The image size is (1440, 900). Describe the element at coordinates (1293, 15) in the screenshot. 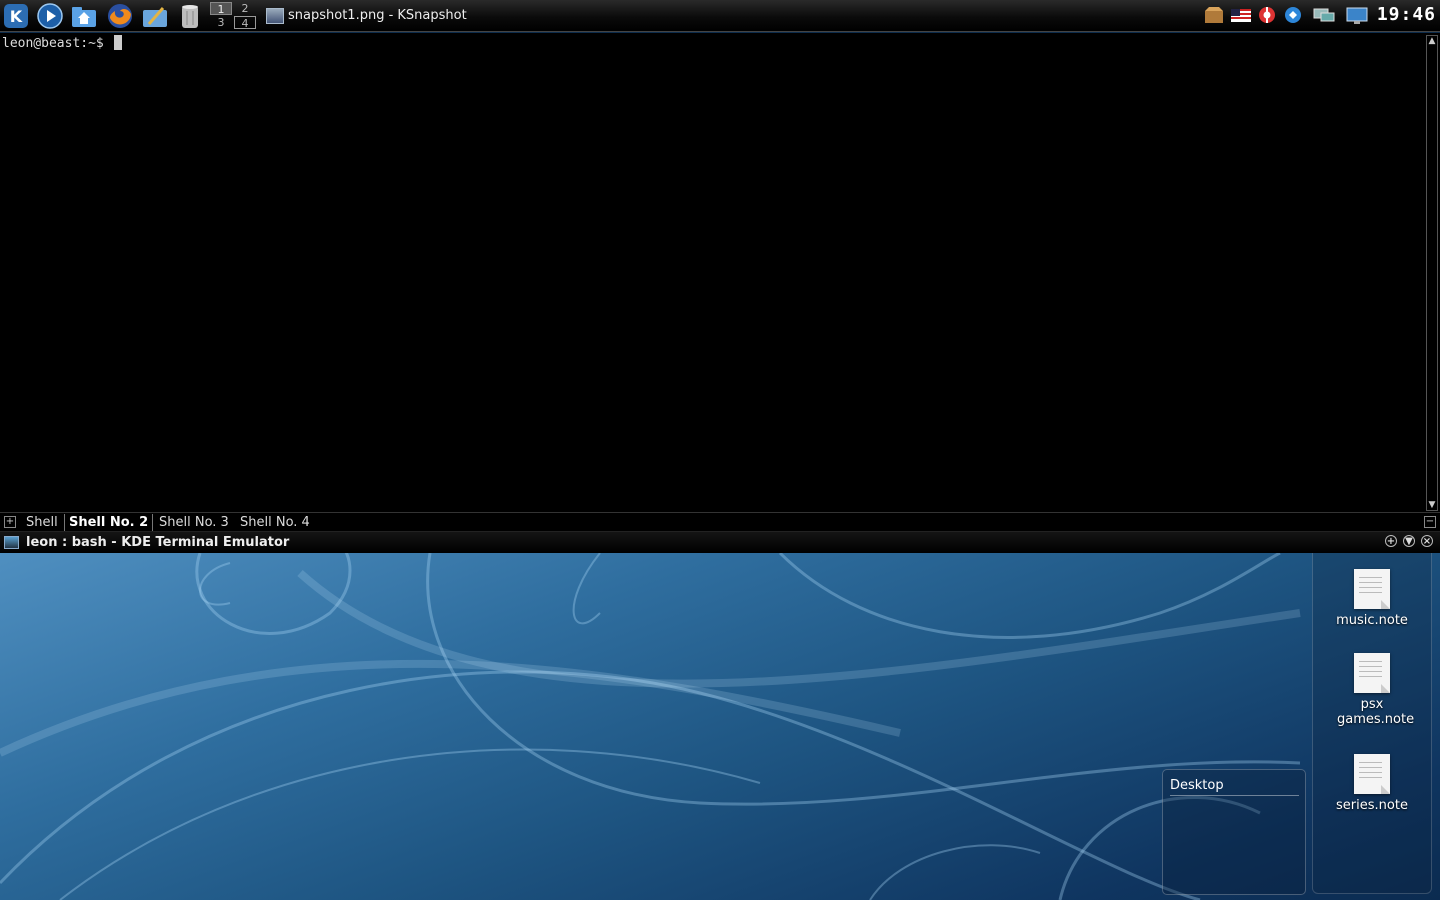

I see `network-icon` at that location.